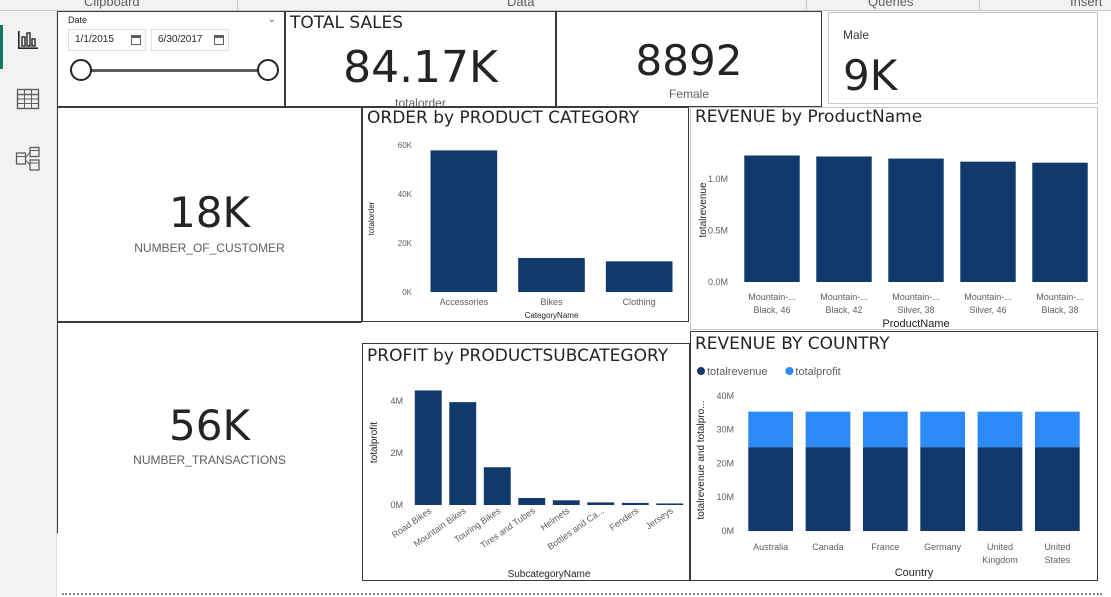 The width and height of the screenshot is (1111, 597). What do you see at coordinates (639, 302) in the screenshot?
I see `x-tick-label: Clothing` at bounding box center [639, 302].